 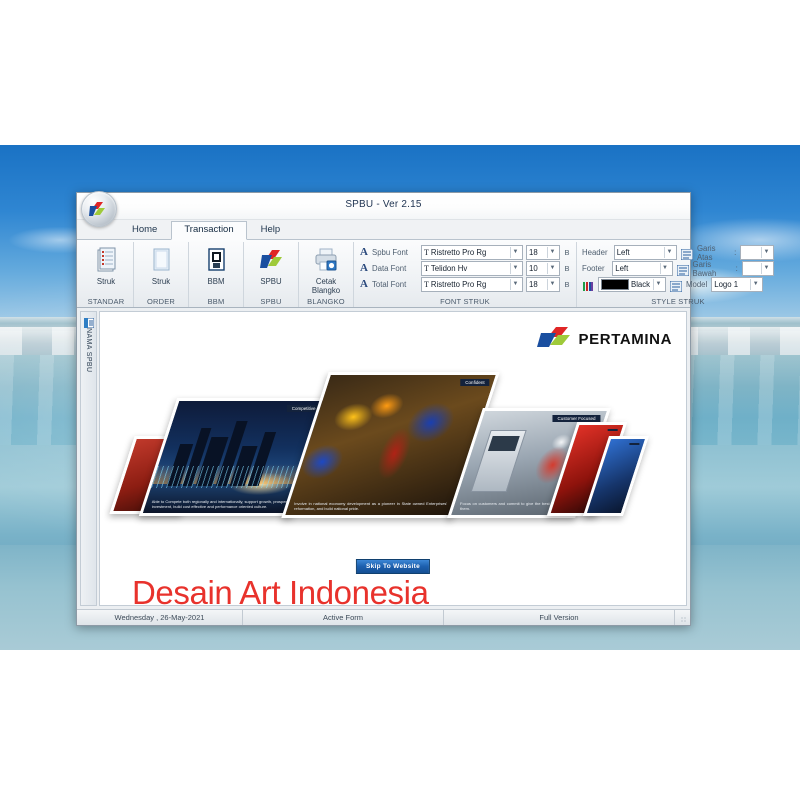 What do you see at coordinates (106, 301) in the screenshot?
I see `ribbon-group-standar-label: STANDAR` at bounding box center [106, 301].